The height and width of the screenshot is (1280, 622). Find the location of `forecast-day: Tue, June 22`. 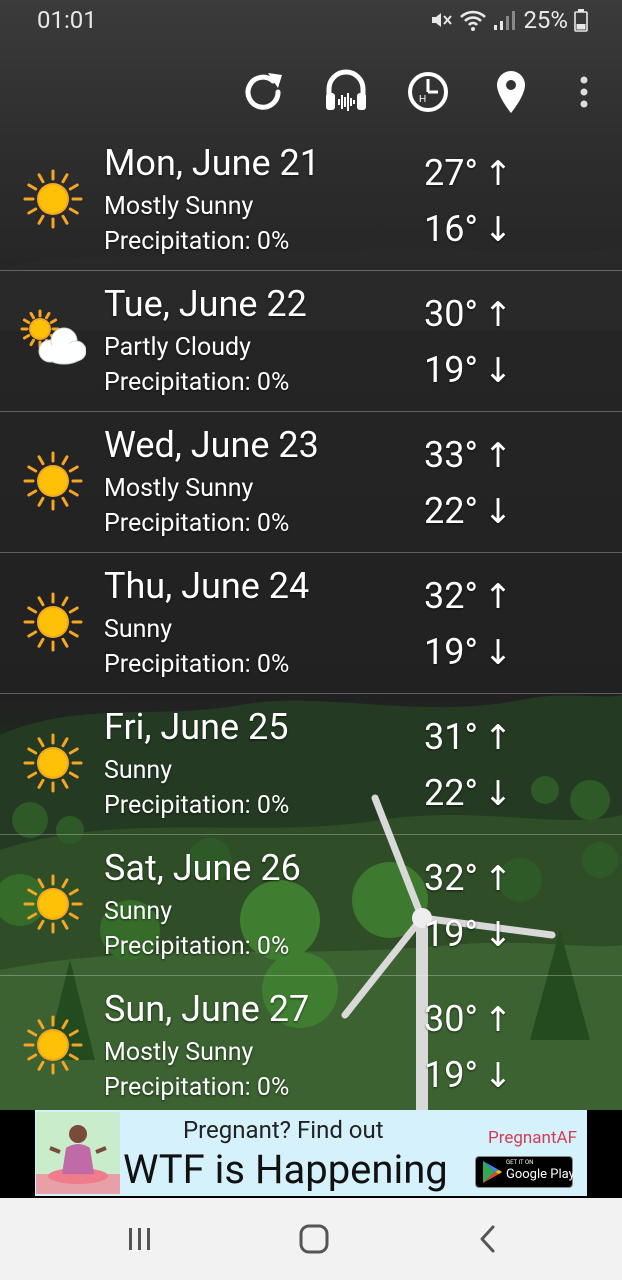

forecast-day: Tue, June 22 is located at coordinates (205, 304).